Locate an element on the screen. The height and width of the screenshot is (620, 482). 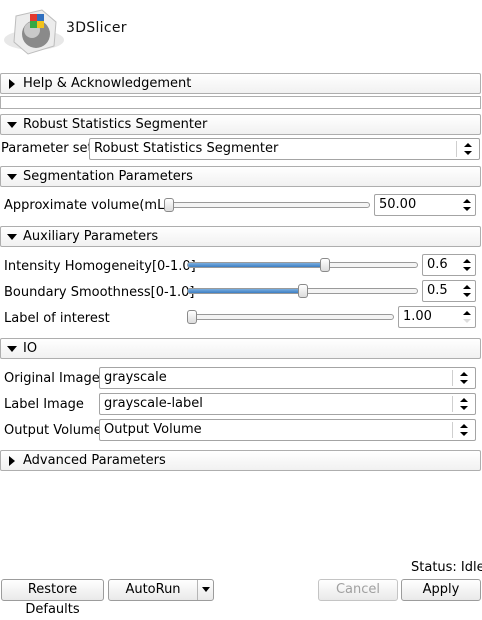
intensity-slider is located at coordinates (302, 265).